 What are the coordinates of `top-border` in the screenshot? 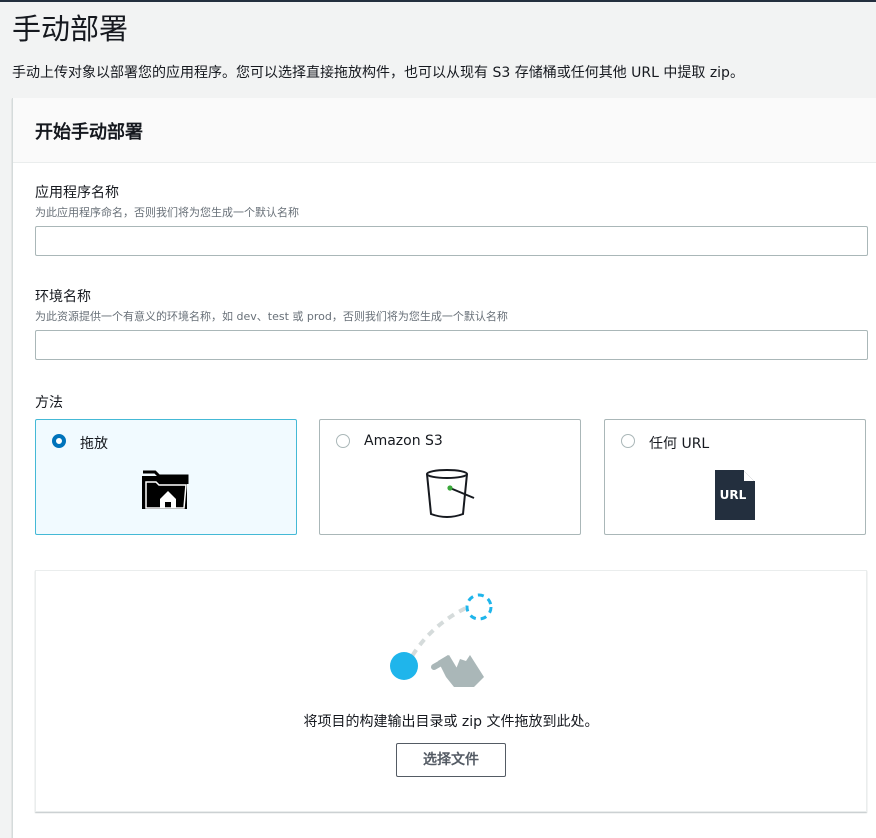 It's located at (438, 1).